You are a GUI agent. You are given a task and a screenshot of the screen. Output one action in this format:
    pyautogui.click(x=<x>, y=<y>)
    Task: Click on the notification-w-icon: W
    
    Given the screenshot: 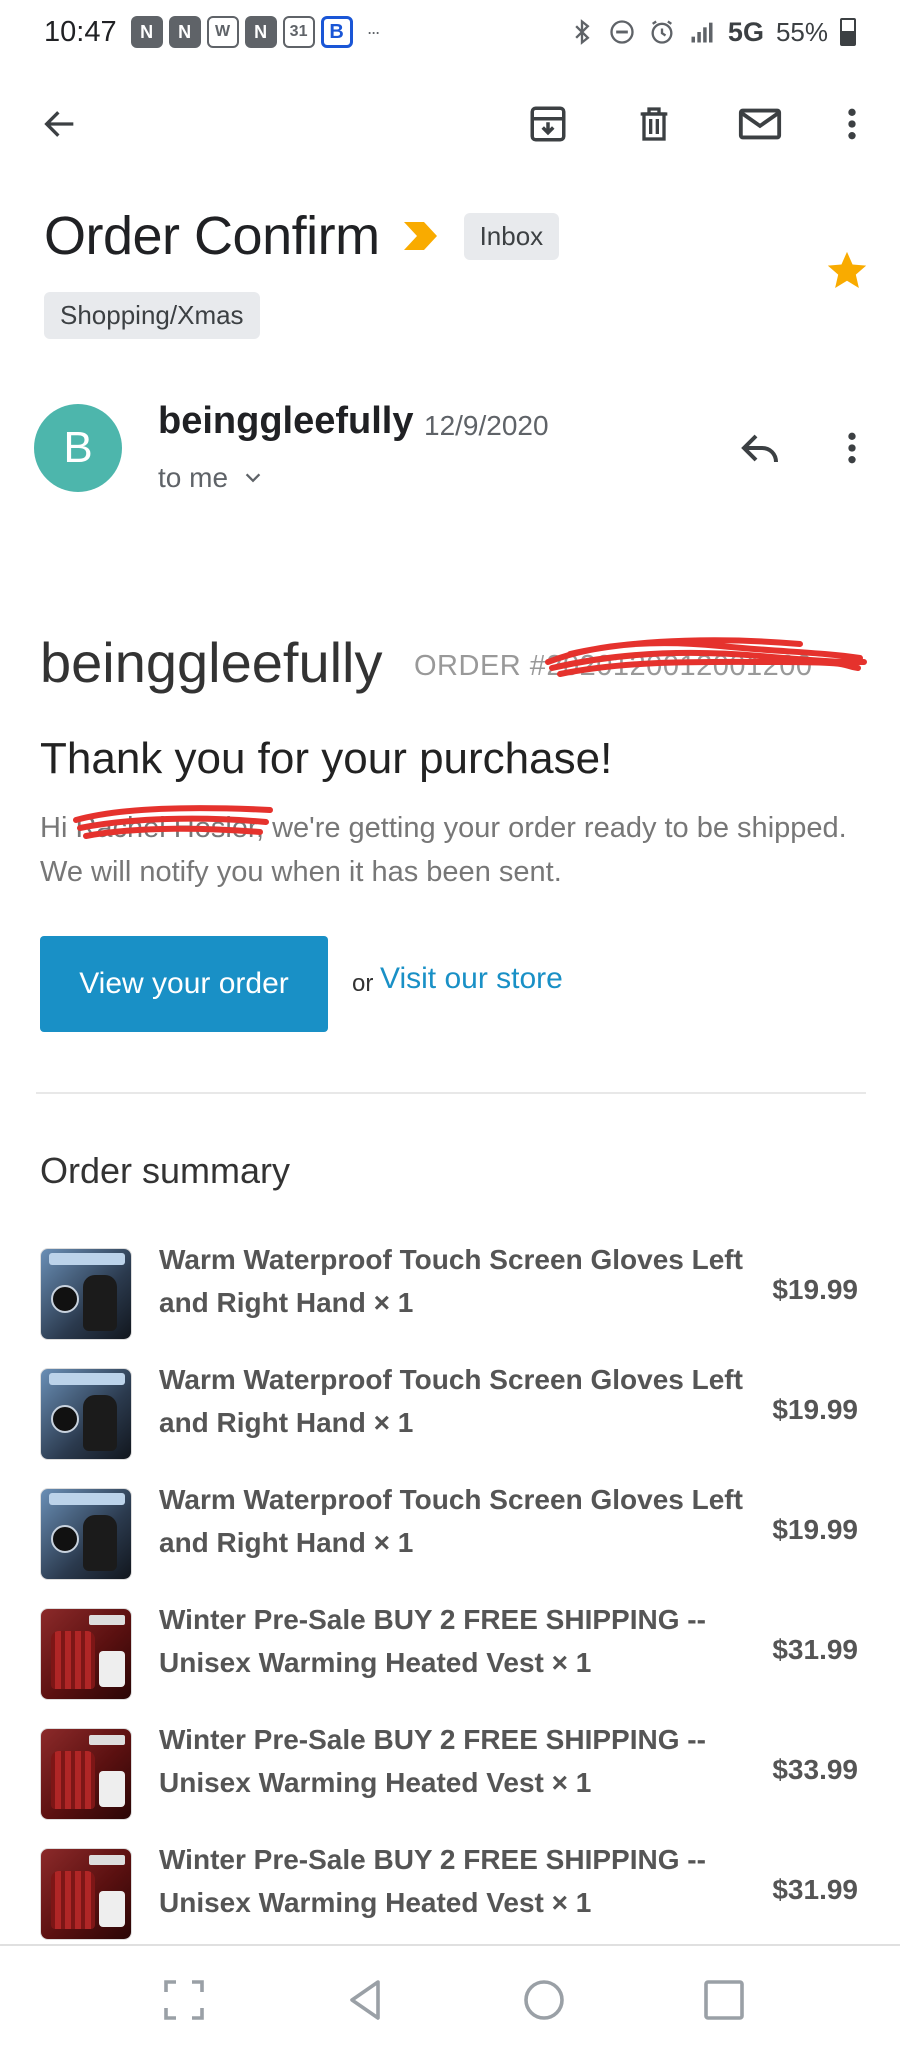 What is the action you would take?
    pyautogui.click(x=222, y=32)
    